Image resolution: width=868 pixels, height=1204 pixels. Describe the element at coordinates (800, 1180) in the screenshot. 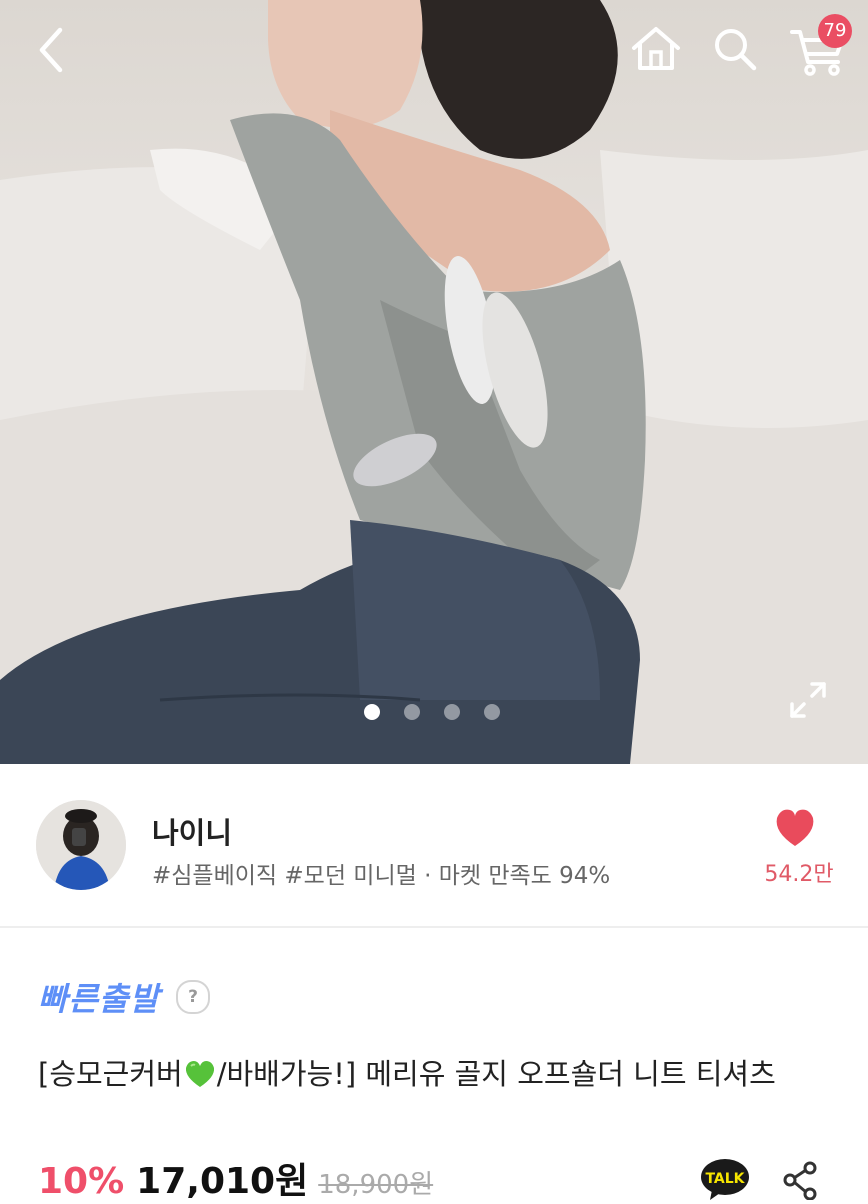

I see `share-icon` at that location.